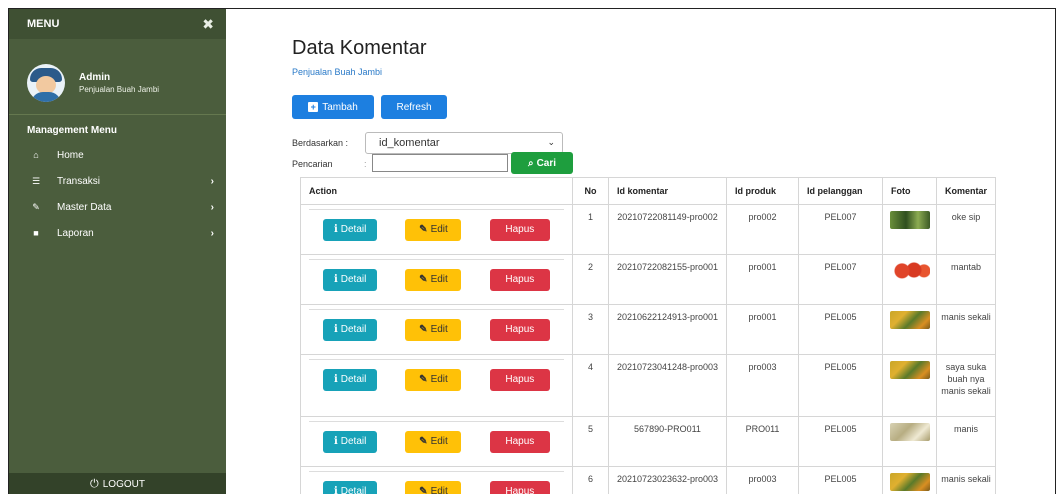  Describe the element at coordinates (119, 89) in the screenshot. I see `user-role: Penjualan Buah Jambi` at that location.